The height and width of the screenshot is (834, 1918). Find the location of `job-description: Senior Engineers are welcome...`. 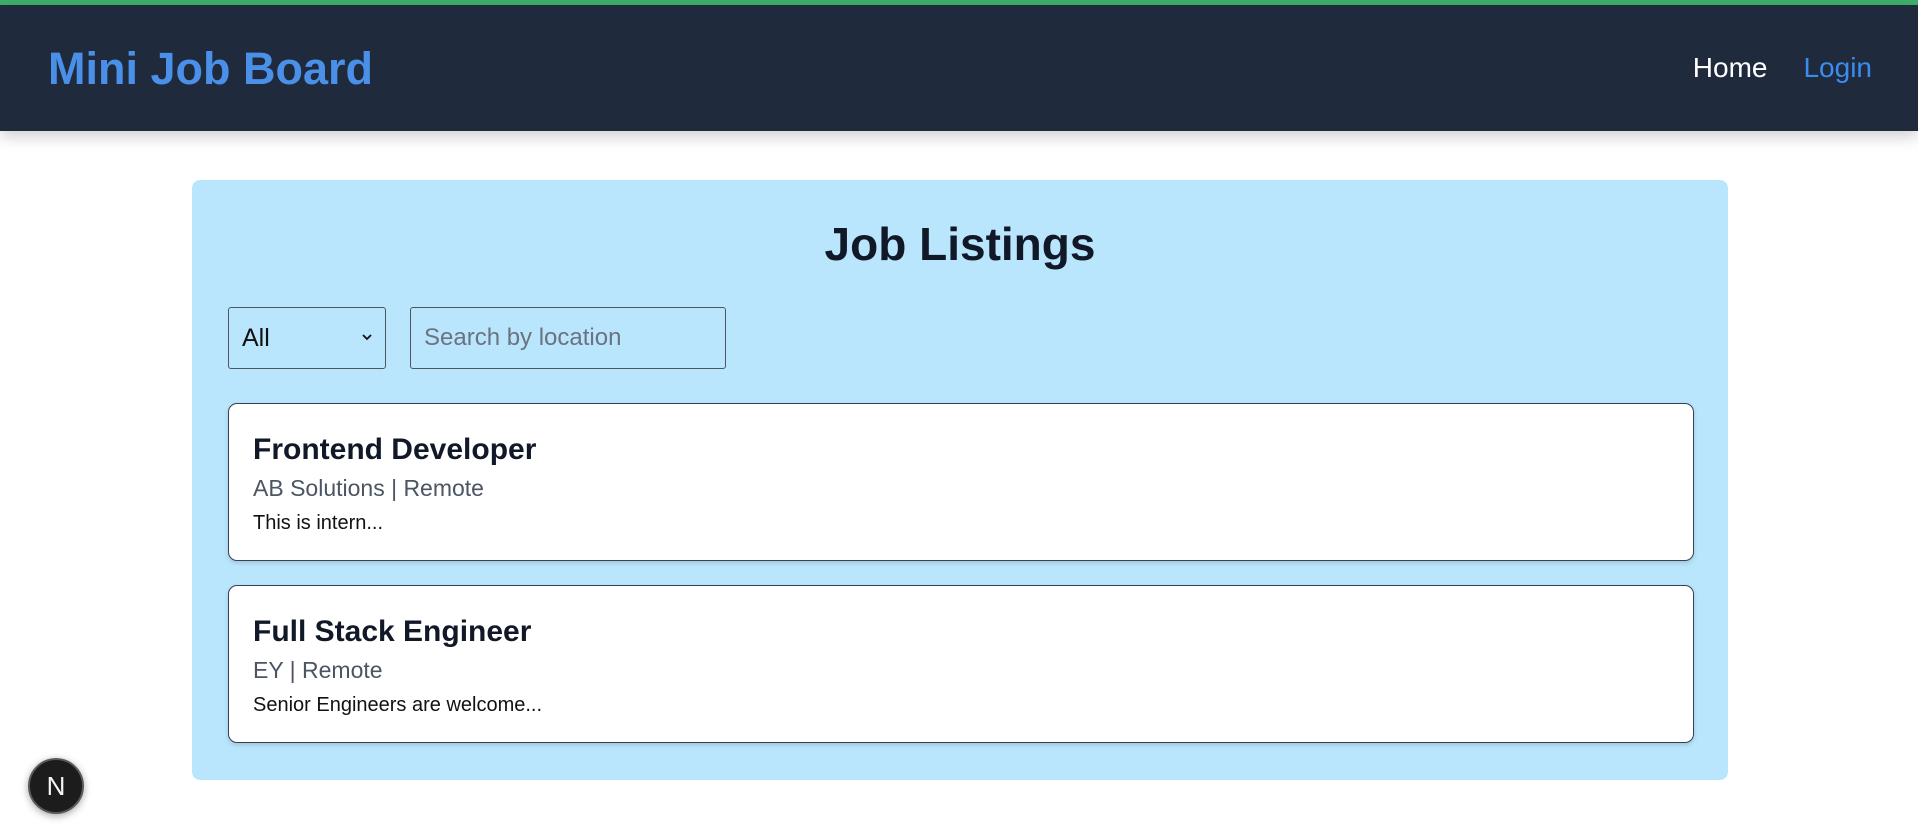

job-description: Senior Engineers are welcome... is located at coordinates (398, 705).